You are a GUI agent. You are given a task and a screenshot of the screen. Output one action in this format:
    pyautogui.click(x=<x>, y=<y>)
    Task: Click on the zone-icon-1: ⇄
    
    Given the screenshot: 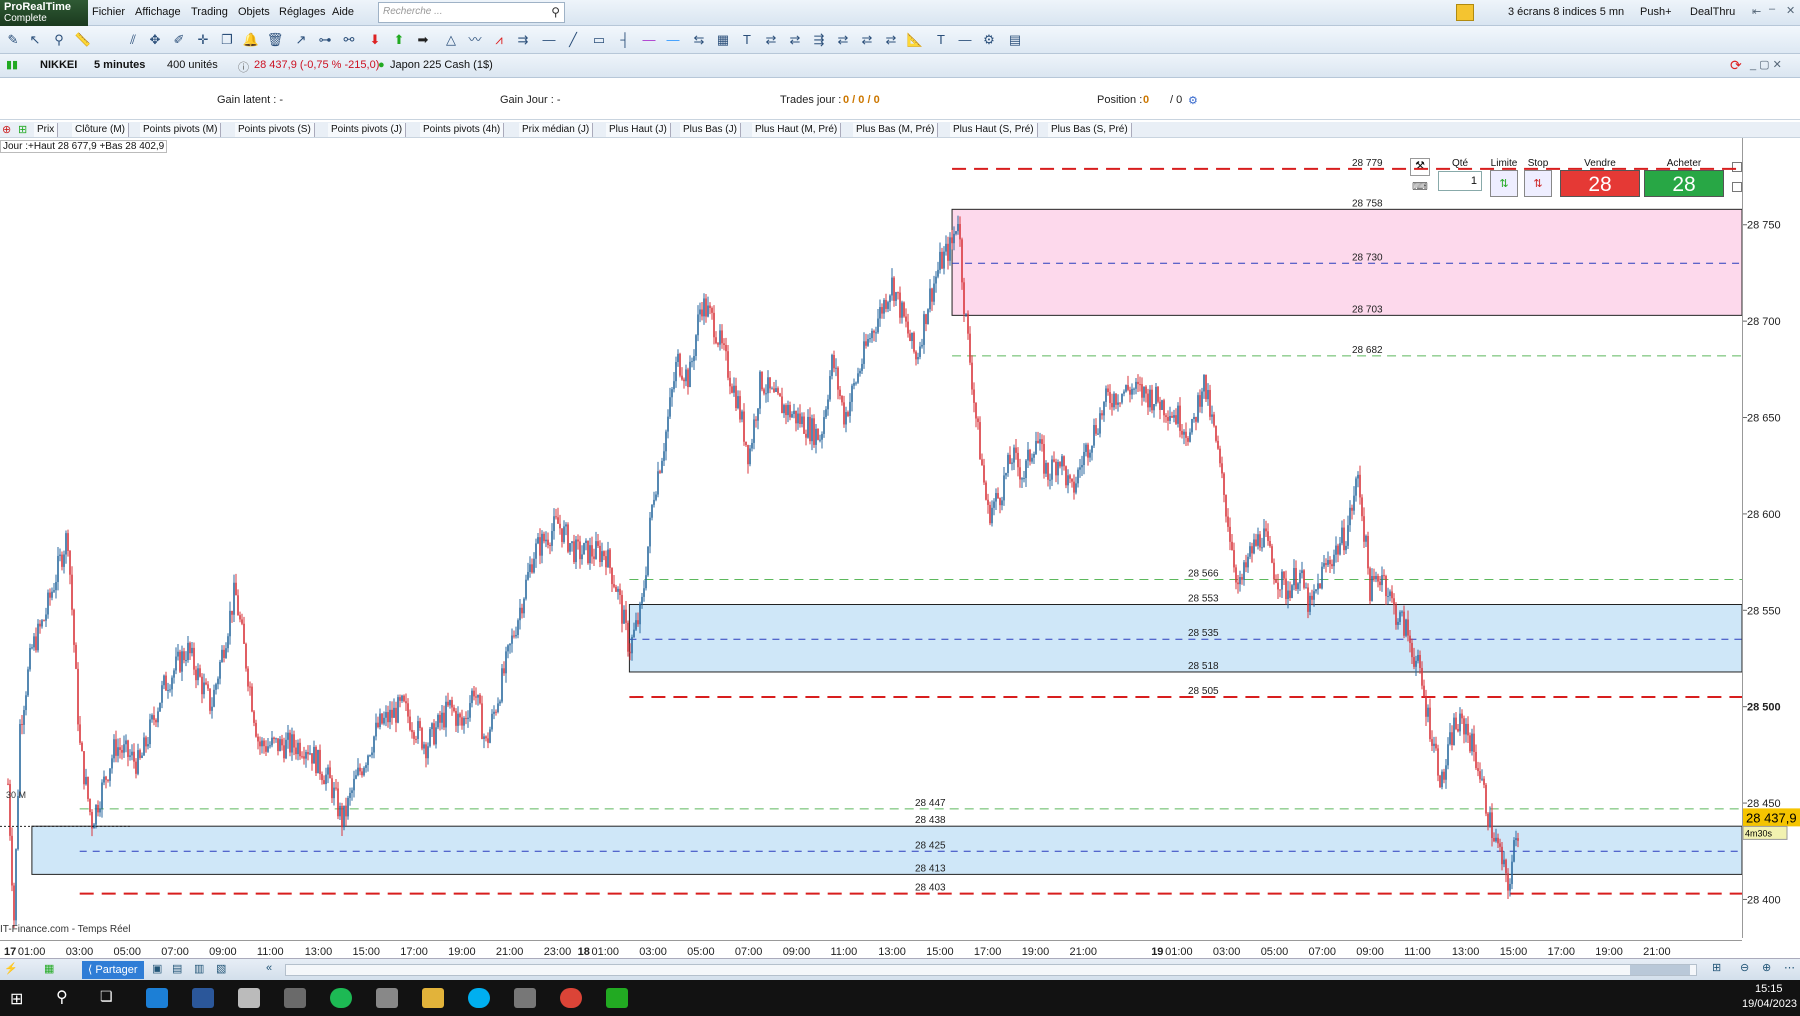 What is the action you would take?
    pyautogui.click(x=771, y=40)
    